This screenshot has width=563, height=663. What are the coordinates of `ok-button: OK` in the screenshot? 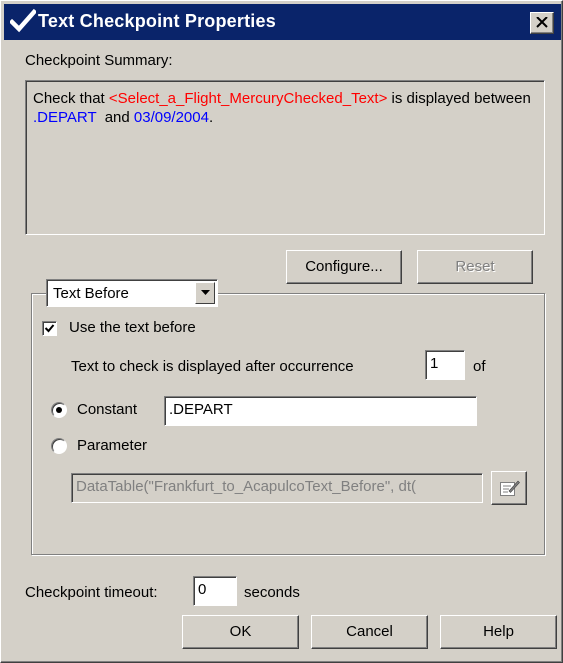 It's located at (240, 632).